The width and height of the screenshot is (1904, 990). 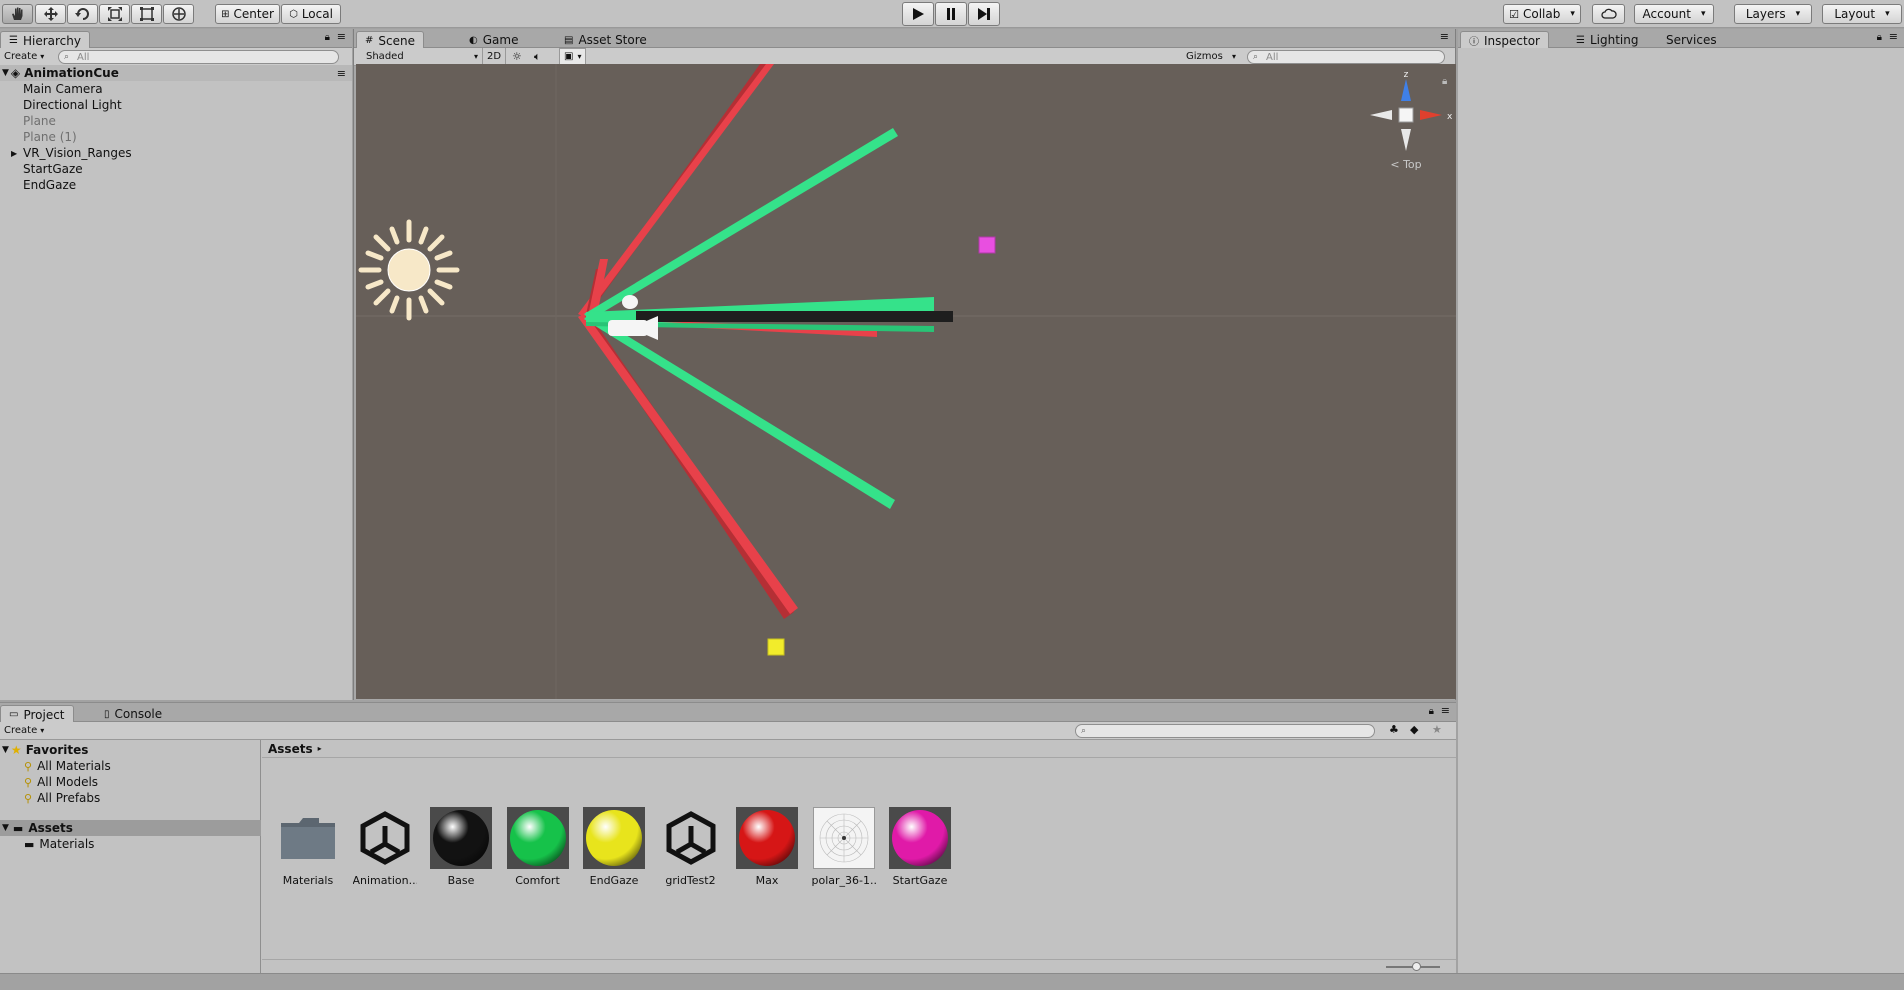 I want to click on end-gaze-marker, so click(x=776, y=647).